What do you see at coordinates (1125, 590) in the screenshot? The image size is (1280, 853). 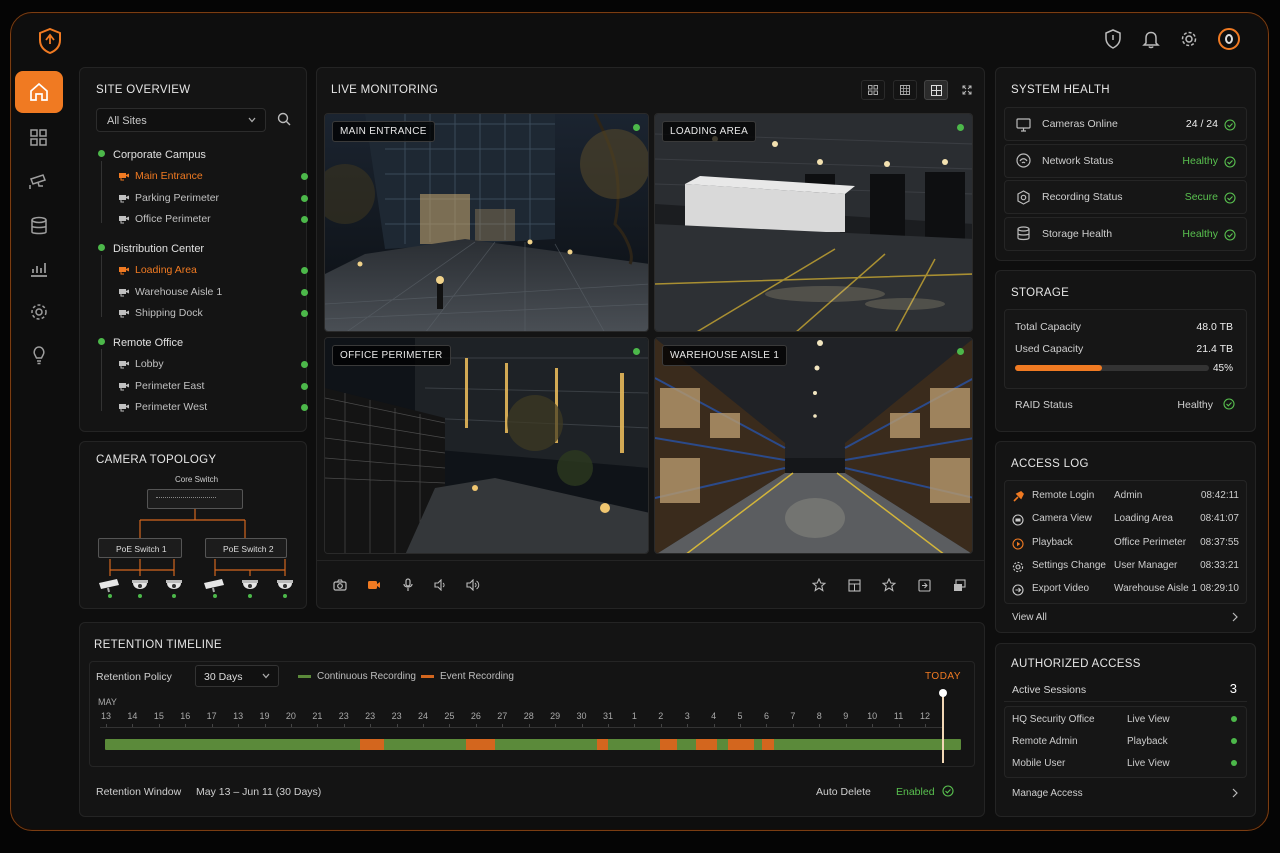 I see `access-log-row: Export Video Warehouse Aisle 1 08:29:10` at bounding box center [1125, 590].